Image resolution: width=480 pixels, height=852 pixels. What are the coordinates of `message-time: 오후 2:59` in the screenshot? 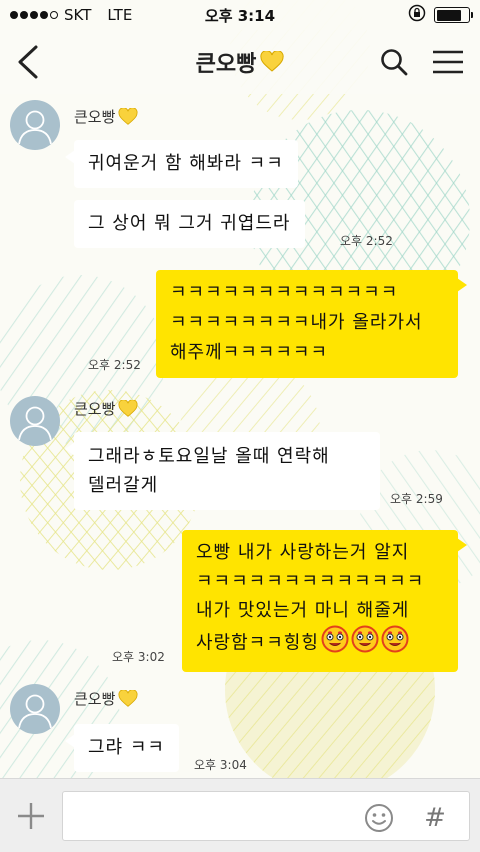 It's located at (416, 499).